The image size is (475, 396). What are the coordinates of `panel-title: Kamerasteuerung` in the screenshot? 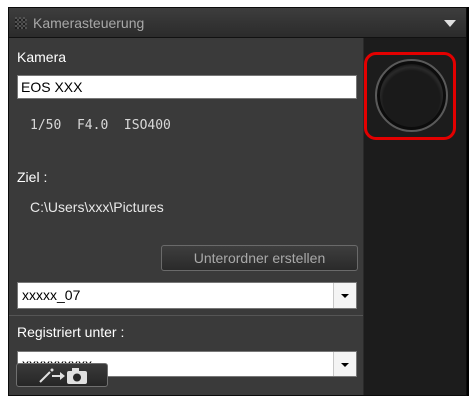 It's located at (89, 23).